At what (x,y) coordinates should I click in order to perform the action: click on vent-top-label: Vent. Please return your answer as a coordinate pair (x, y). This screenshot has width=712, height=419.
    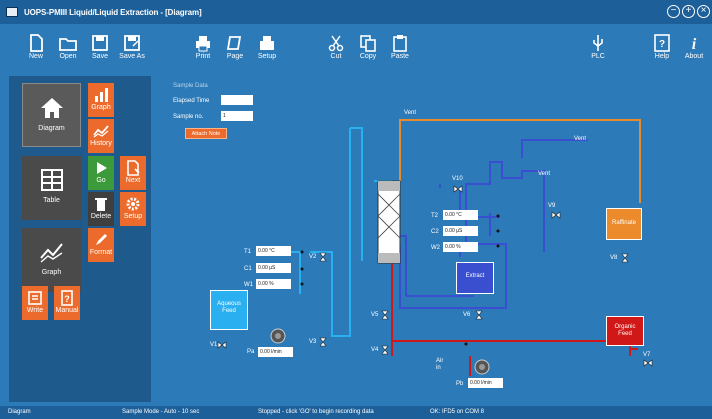
    Looking at the image, I should click on (410, 113).